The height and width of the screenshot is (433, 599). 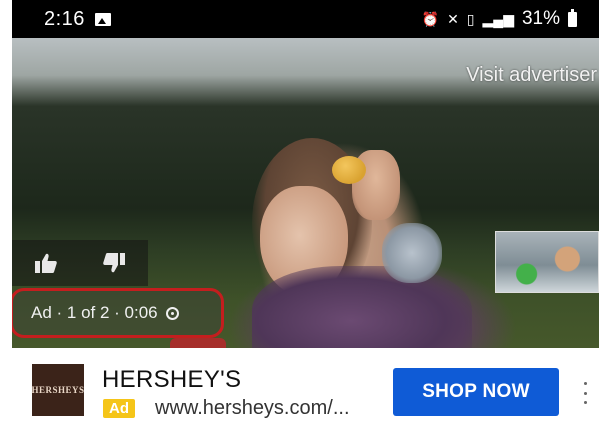 What do you see at coordinates (171, 380) in the screenshot?
I see `advertiser-name: HERSHEY'S` at bounding box center [171, 380].